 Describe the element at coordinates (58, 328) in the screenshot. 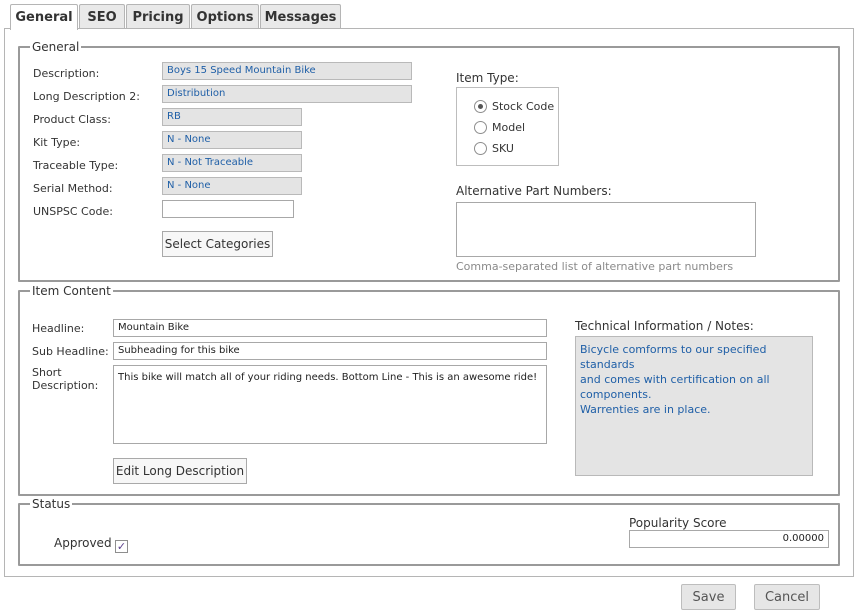

I see `headline-label: Headline:` at that location.